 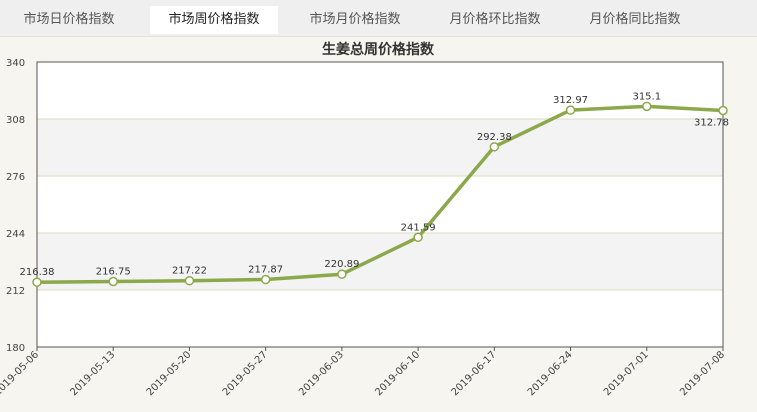 I want to click on x-tick-label: 2019-06-24, so click(x=550, y=373).